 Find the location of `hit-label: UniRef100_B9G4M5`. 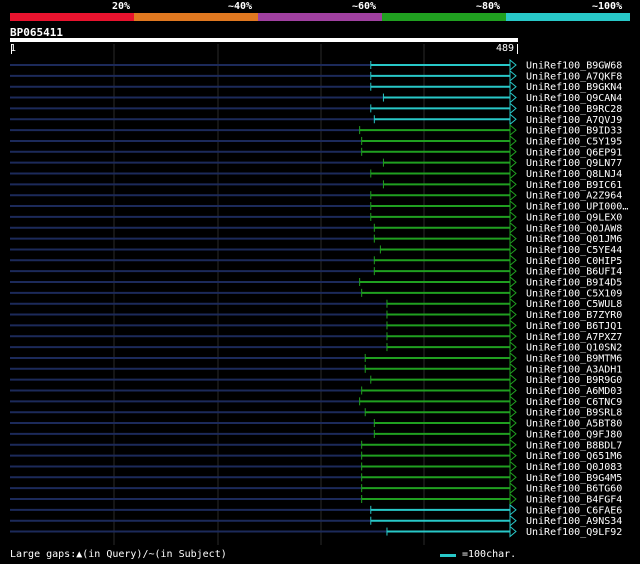

hit-label: UniRef100_B9G4M5 is located at coordinates (574, 478).